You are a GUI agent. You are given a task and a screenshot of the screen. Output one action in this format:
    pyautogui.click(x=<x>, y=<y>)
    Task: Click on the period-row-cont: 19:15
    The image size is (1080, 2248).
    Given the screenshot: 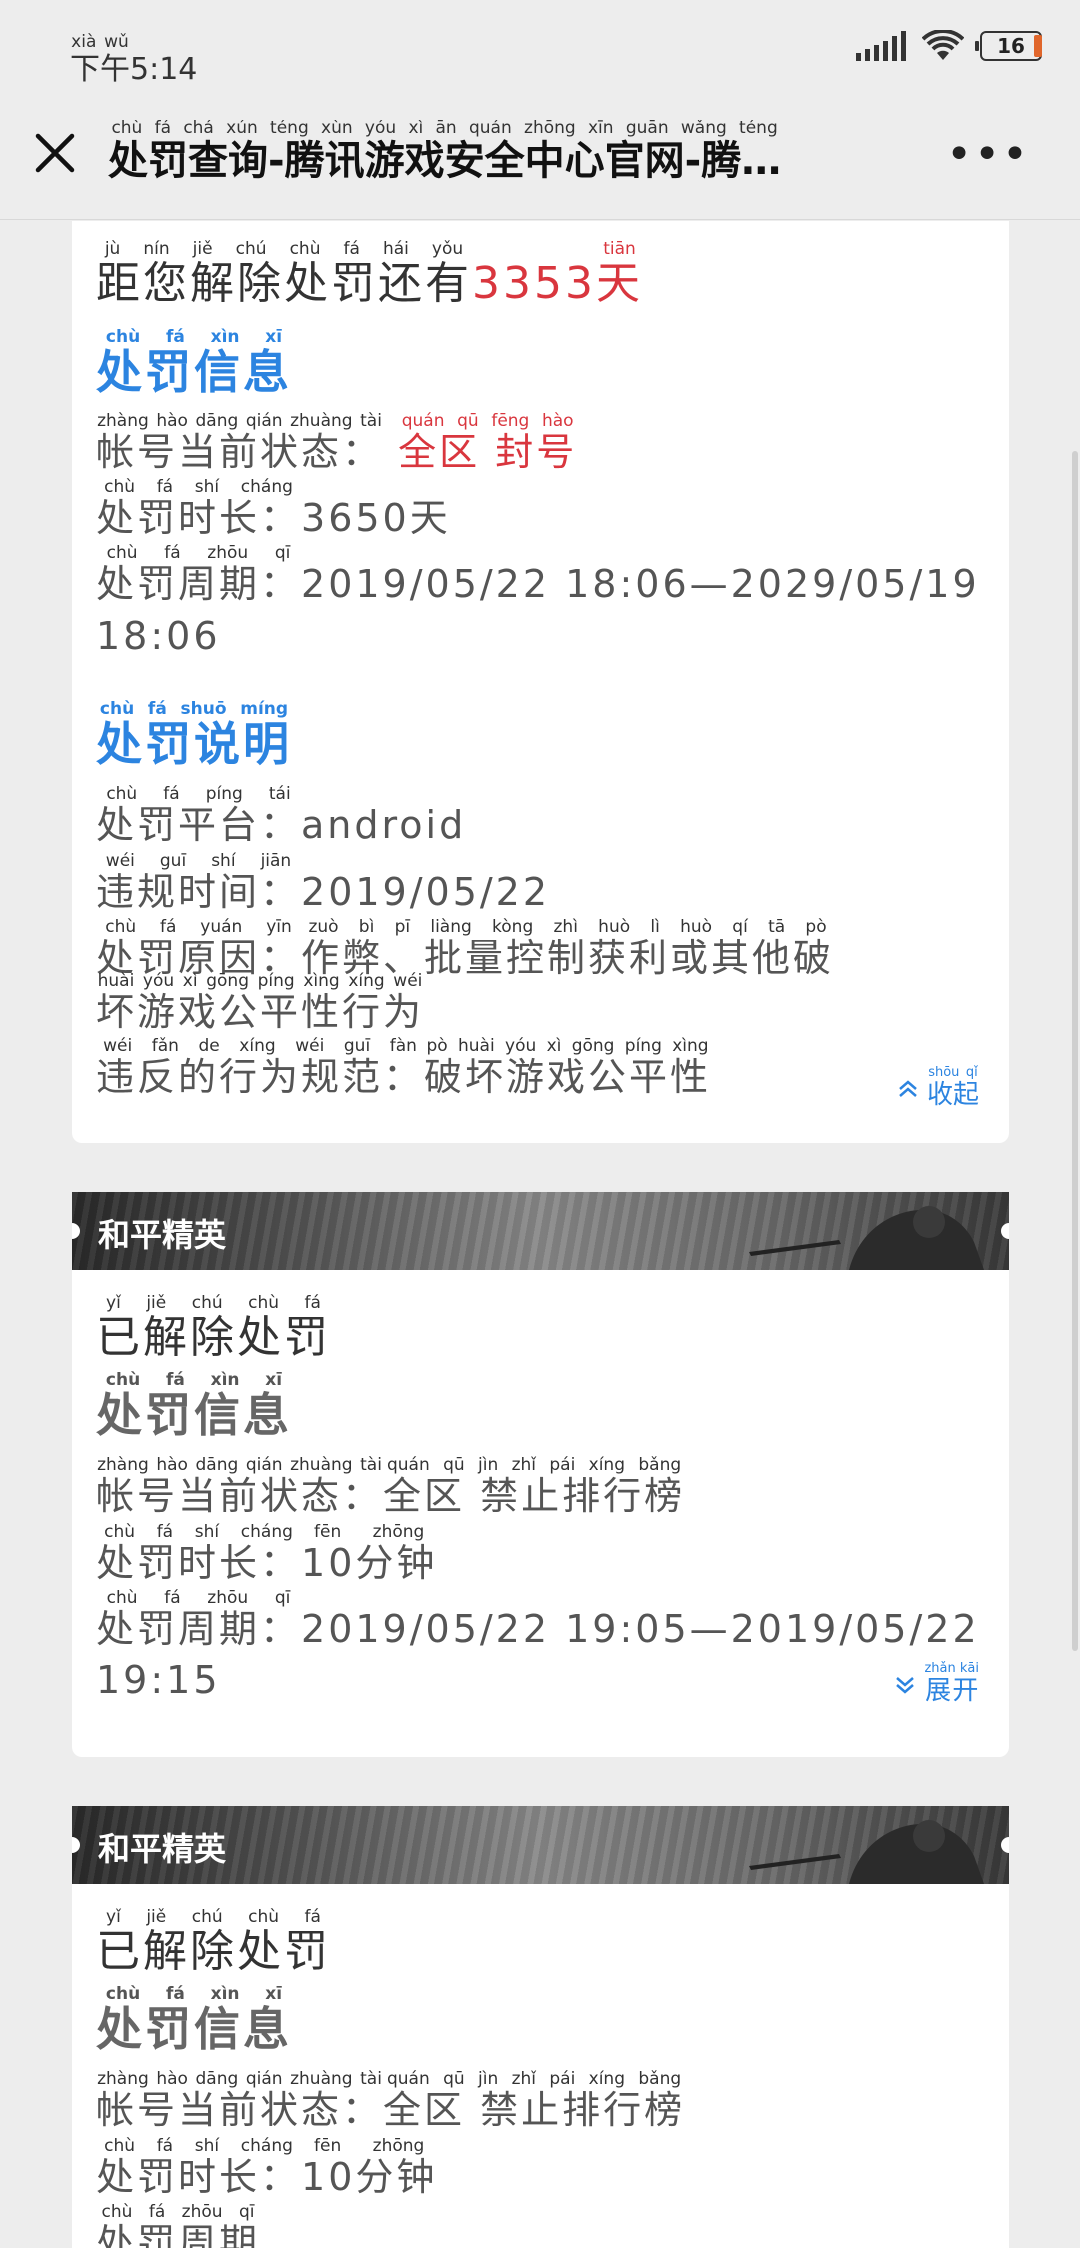 What is the action you would take?
    pyautogui.click(x=158, y=1680)
    